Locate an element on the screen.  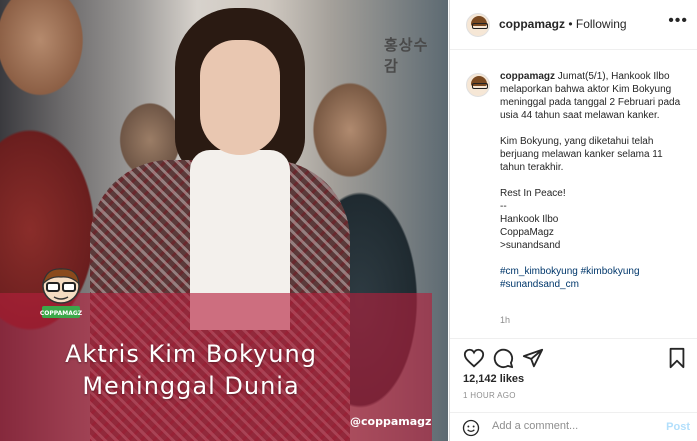
subject-face is located at coordinates (240, 97).